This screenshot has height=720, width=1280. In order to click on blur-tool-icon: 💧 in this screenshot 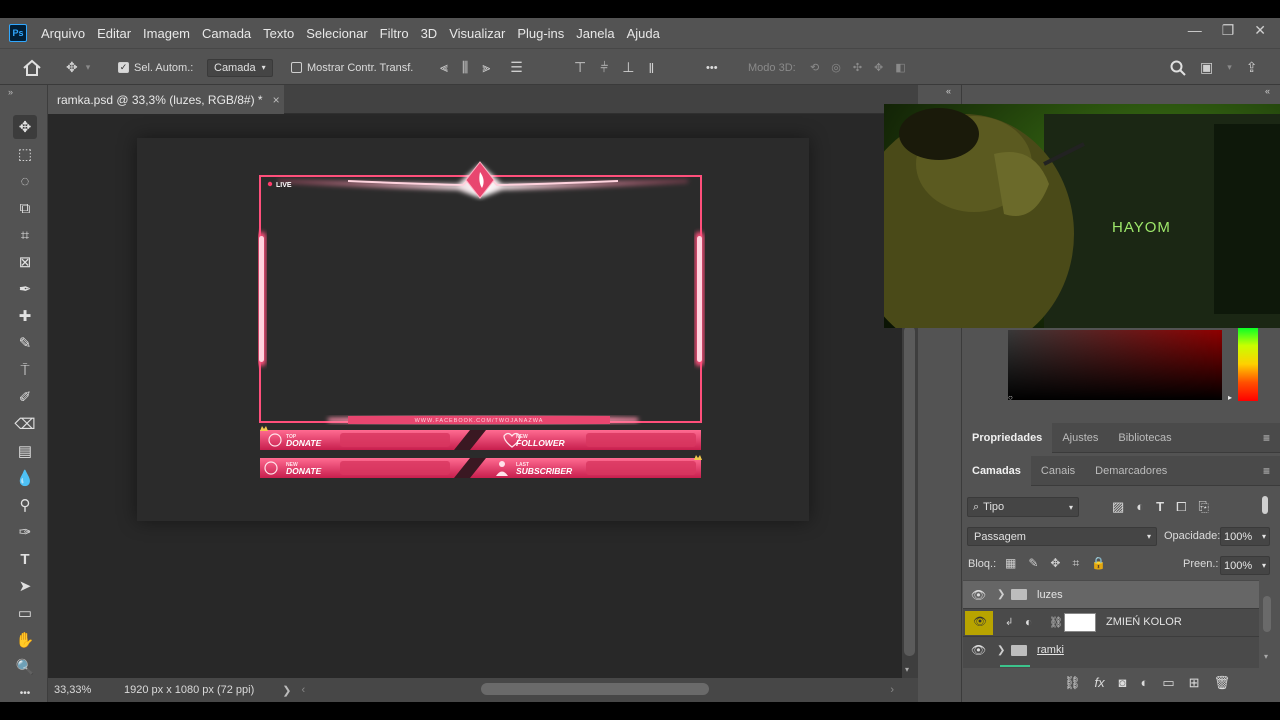, I will do `click(25, 478)`.